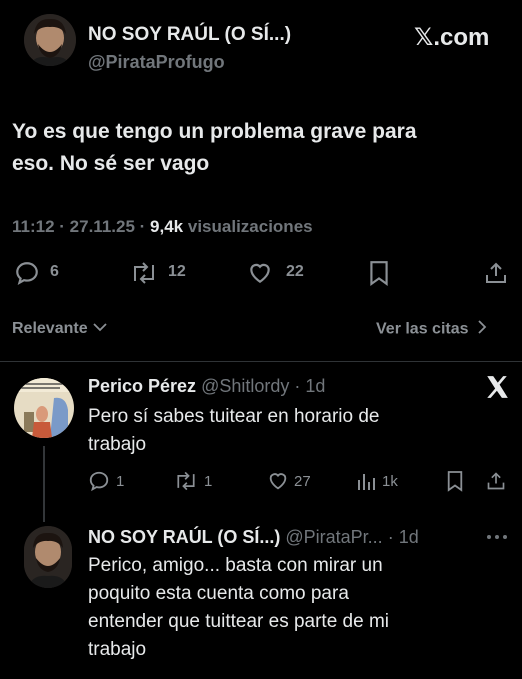  Describe the element at coordinates (27, 273) in the screenshot. I see `reply-icon` at that location.